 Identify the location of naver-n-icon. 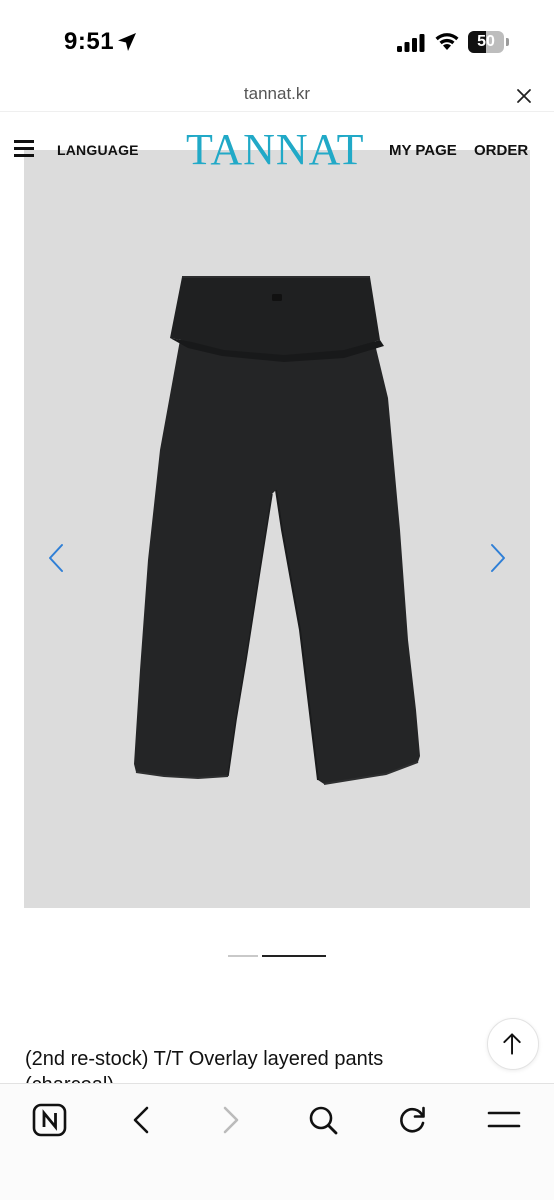
(49, 1120).